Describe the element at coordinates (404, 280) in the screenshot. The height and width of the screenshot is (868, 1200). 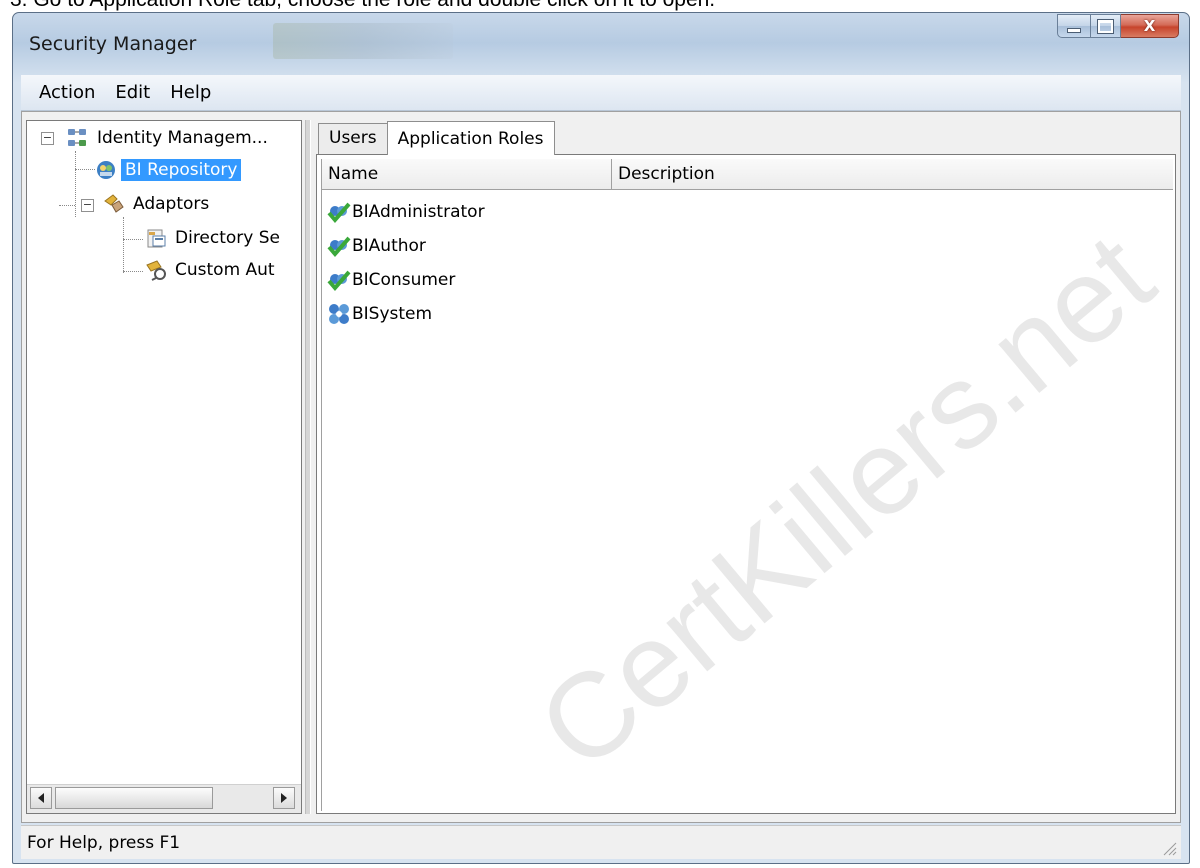
I see `role-name: BIConsumer` at that location.